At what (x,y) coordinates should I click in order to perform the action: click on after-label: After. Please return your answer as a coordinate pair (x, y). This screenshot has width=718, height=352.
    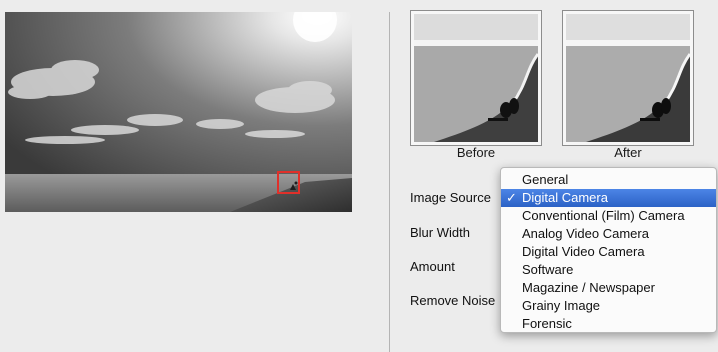
    Looking at the image, I should click on (628, 152).